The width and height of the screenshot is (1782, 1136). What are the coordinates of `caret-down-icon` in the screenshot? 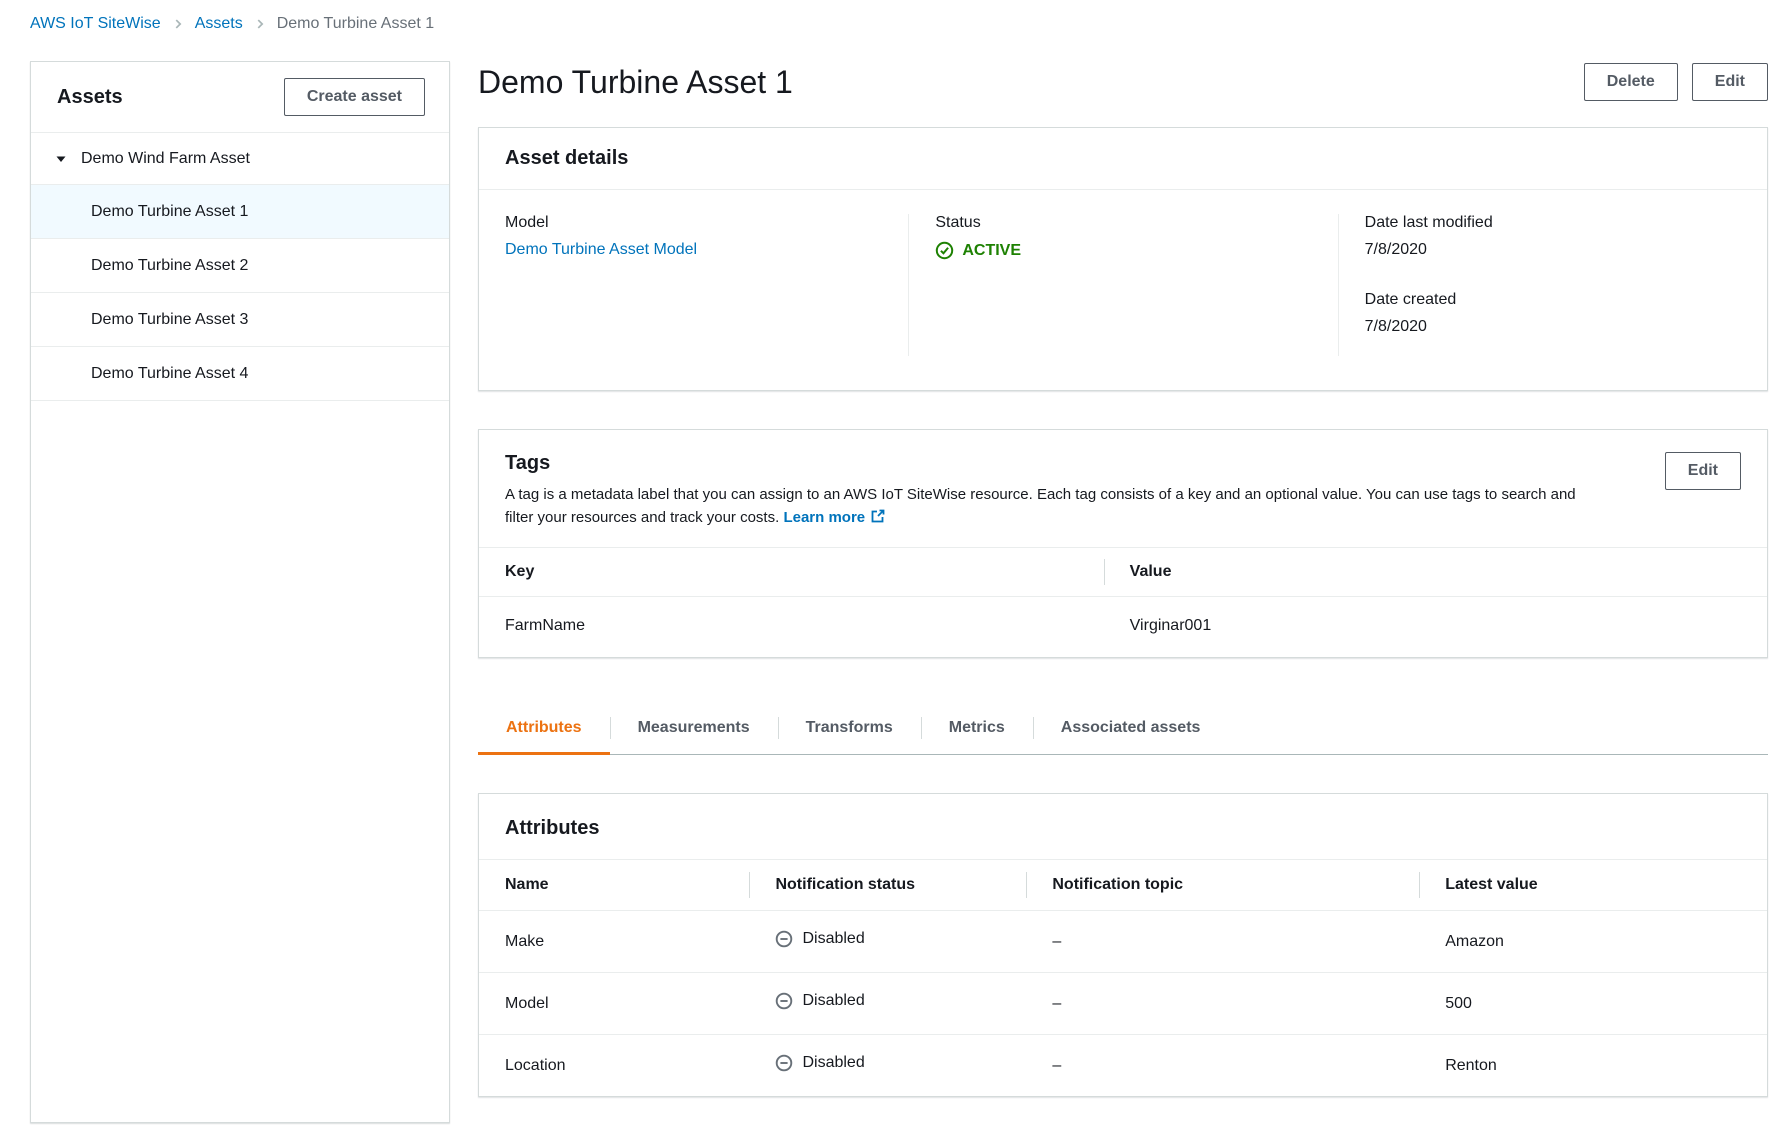 It's located at (61, 159).